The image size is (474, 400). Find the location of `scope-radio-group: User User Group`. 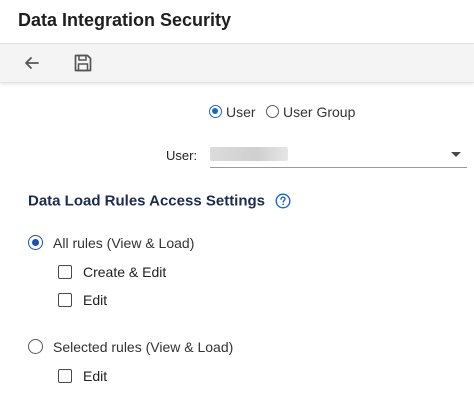

scope-radio-group: User User Group is located at coordinates (285, 113).